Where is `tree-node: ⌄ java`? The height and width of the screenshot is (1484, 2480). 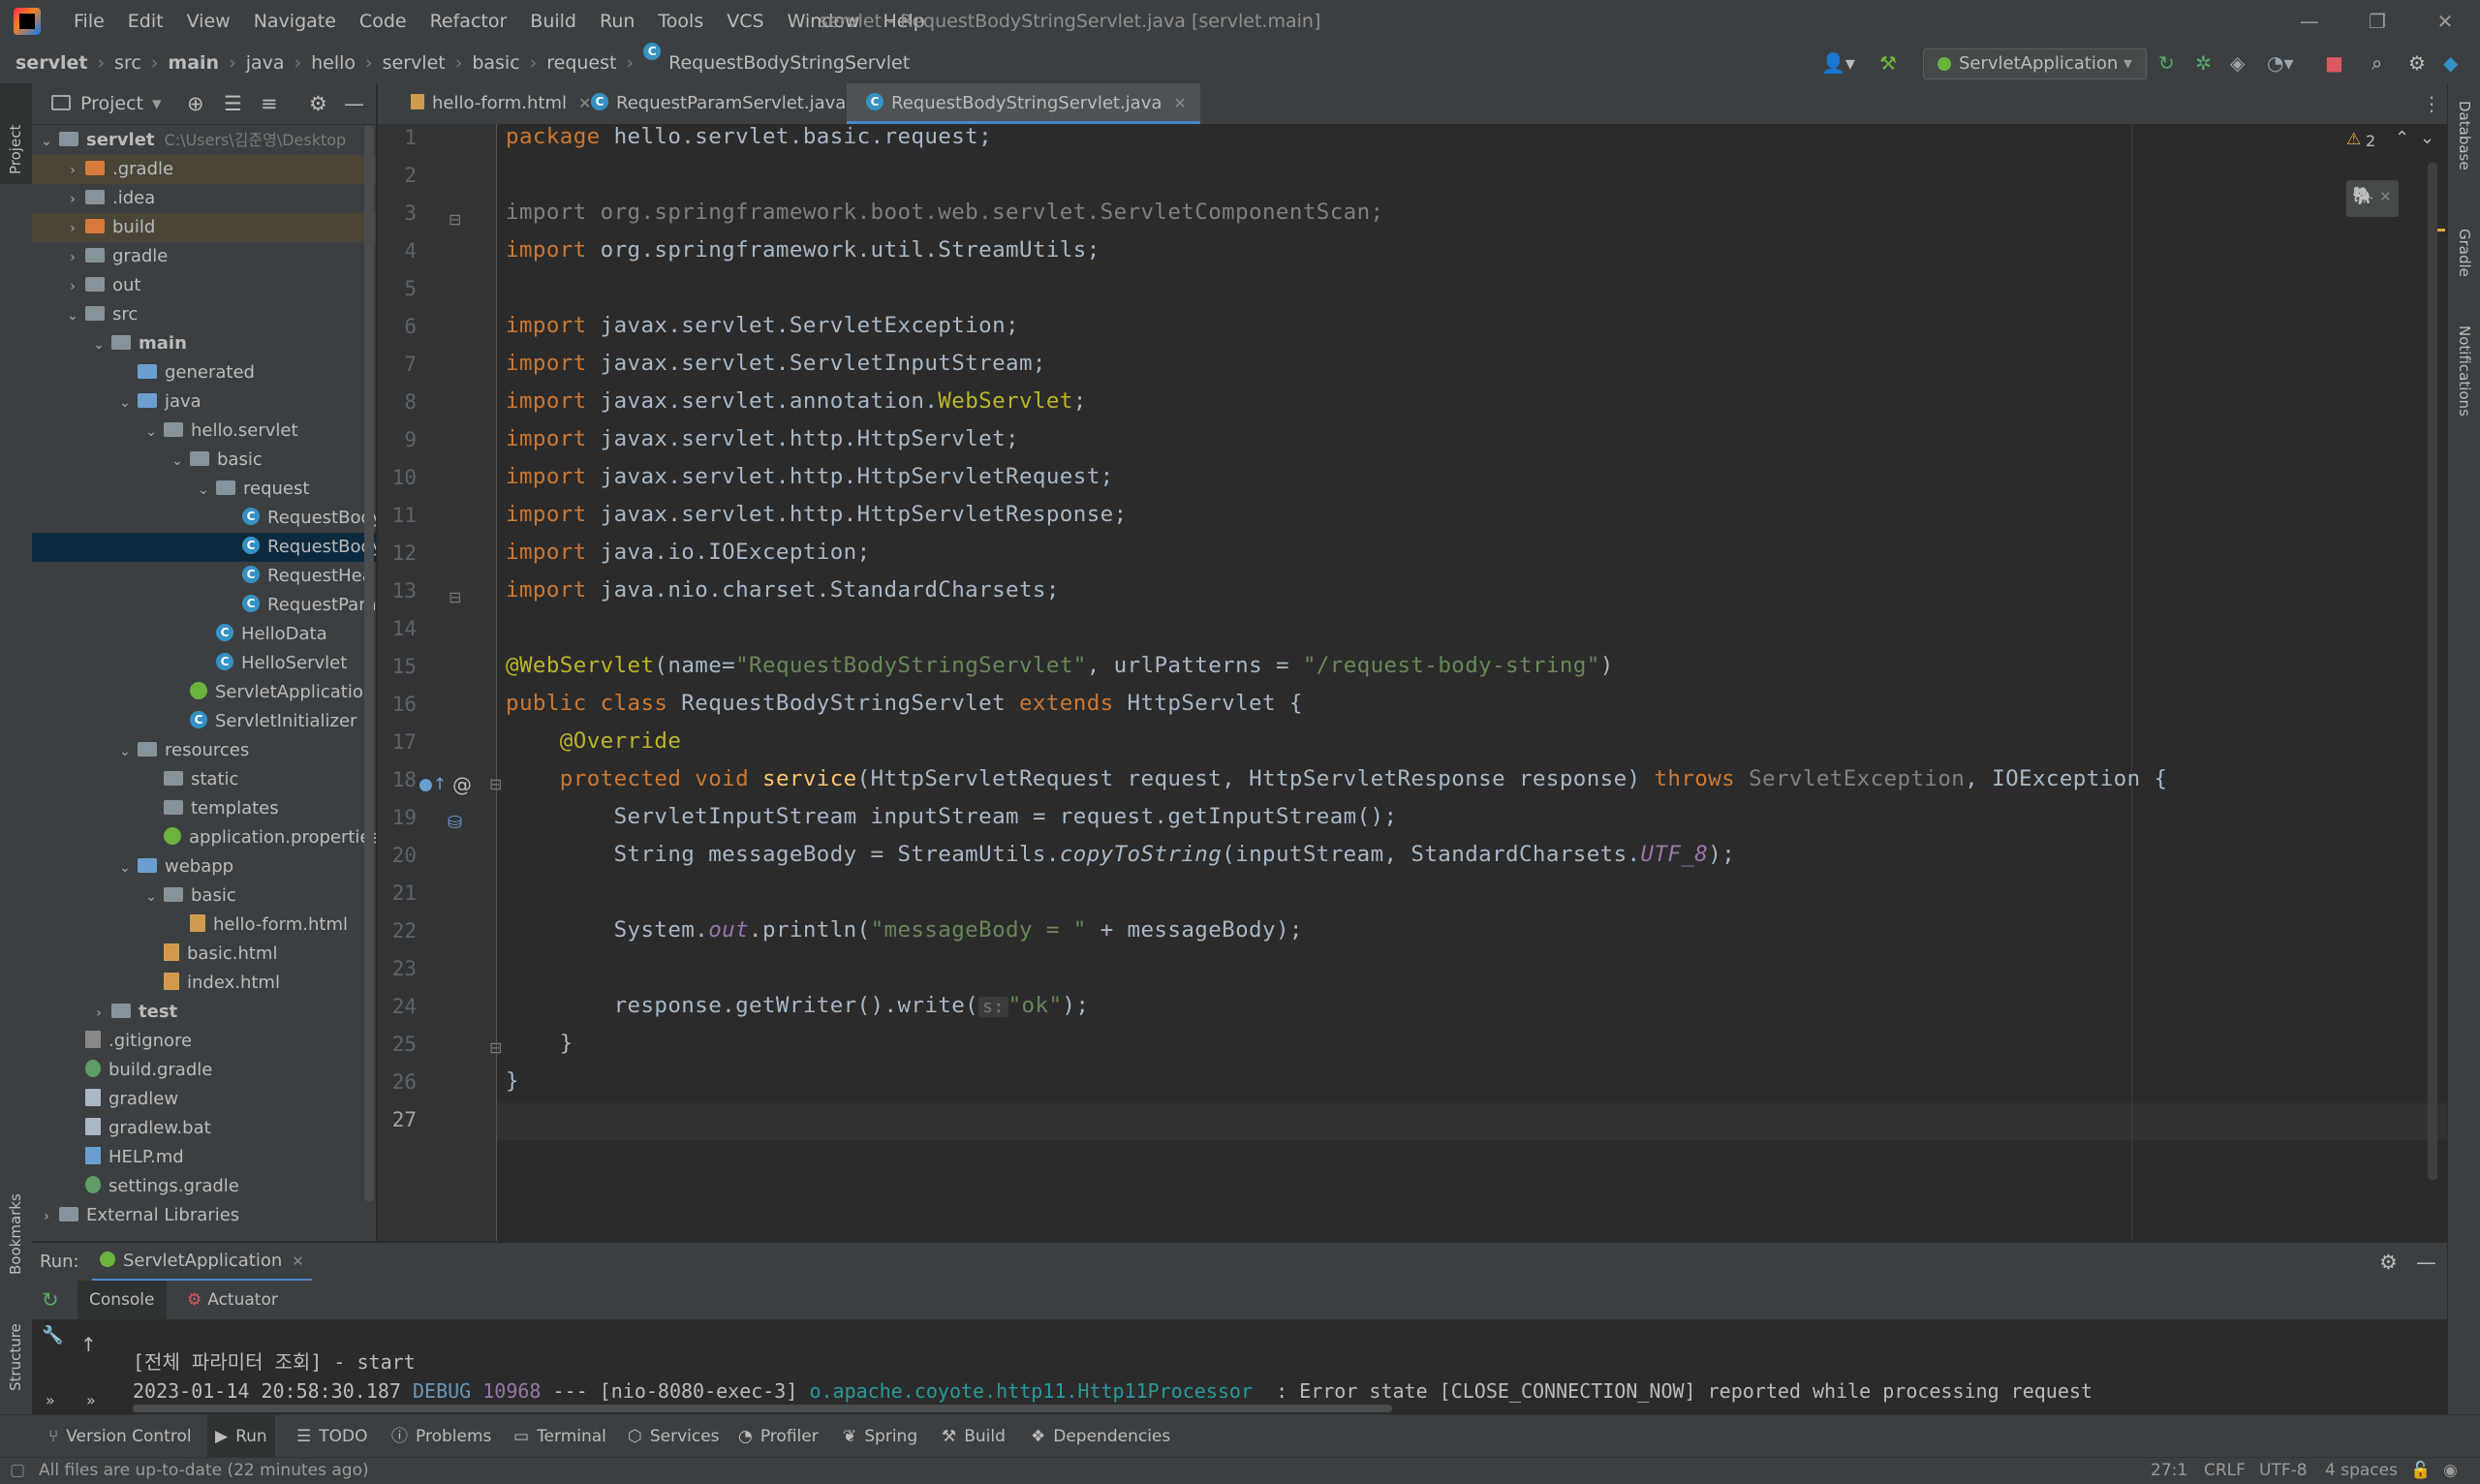 tree-node: ⌄ java is located at coordinates (204, 402).